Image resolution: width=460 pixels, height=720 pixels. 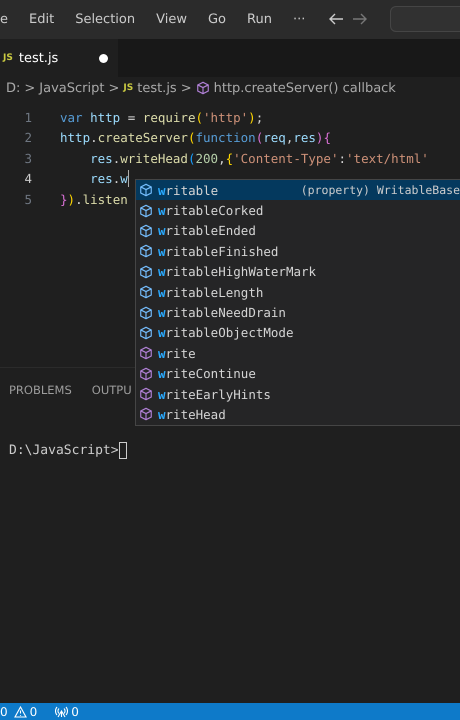 What do you see at coordinates (259, 158) in the screenshot?
I see `code-line: res.writeHead(200,{'Content-Type':'text/html'` at bounding box center [259, 158].